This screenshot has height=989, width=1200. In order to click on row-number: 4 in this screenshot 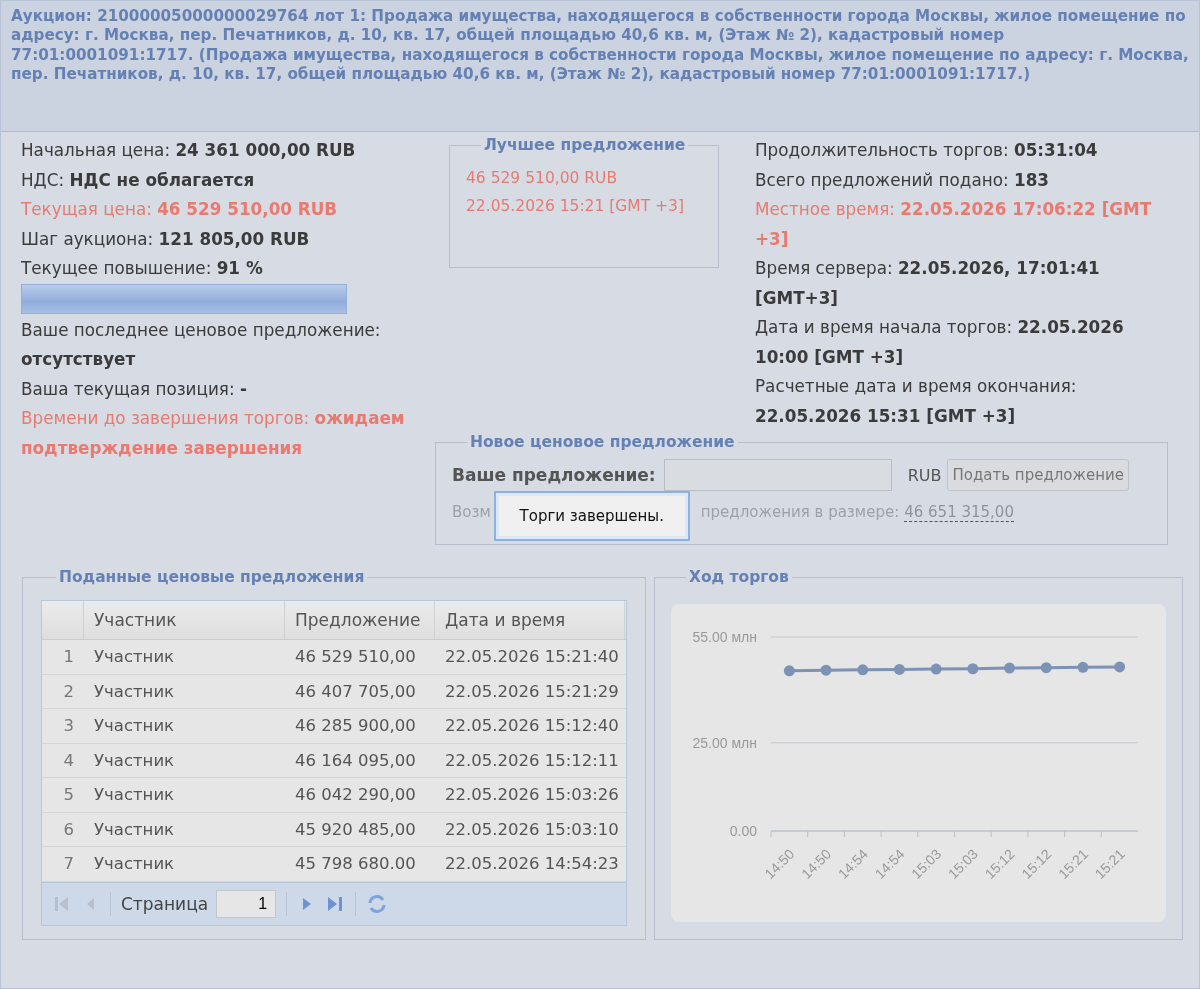, I will do `click(68, 760)`.